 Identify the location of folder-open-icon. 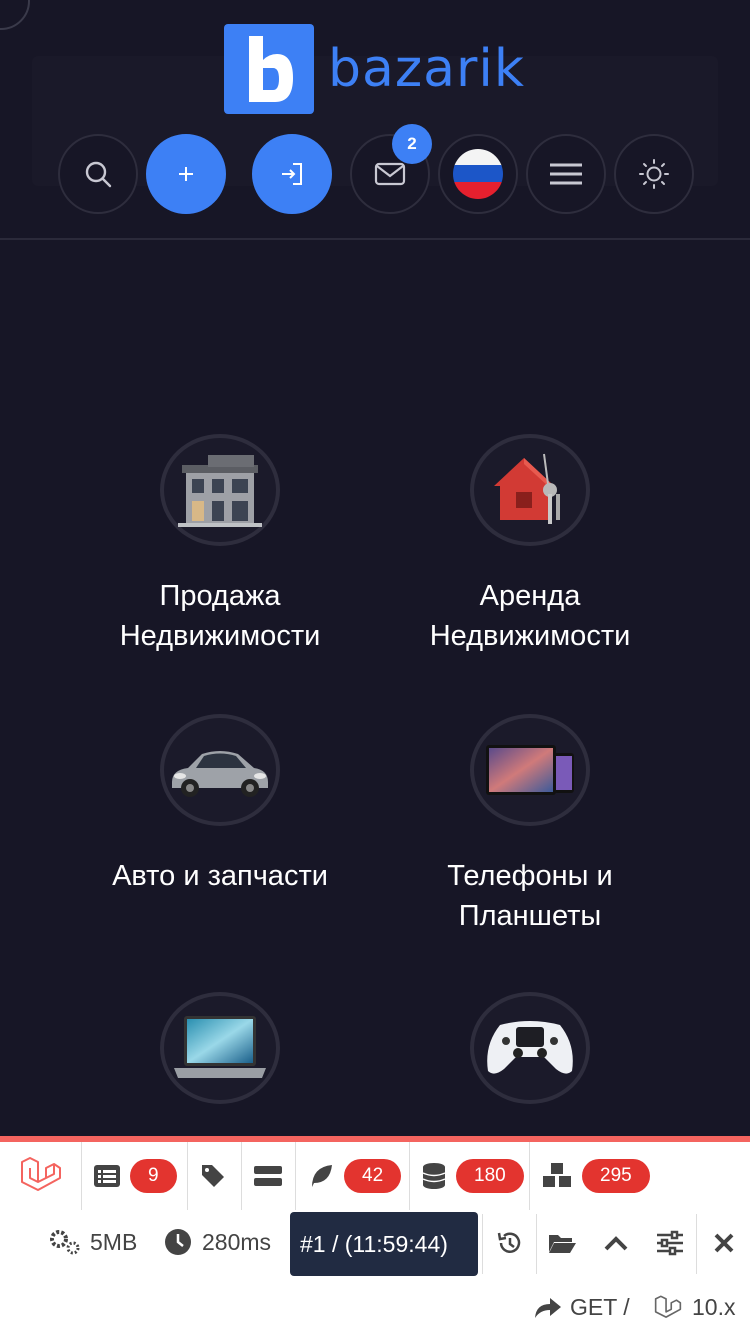
(562, 1244).